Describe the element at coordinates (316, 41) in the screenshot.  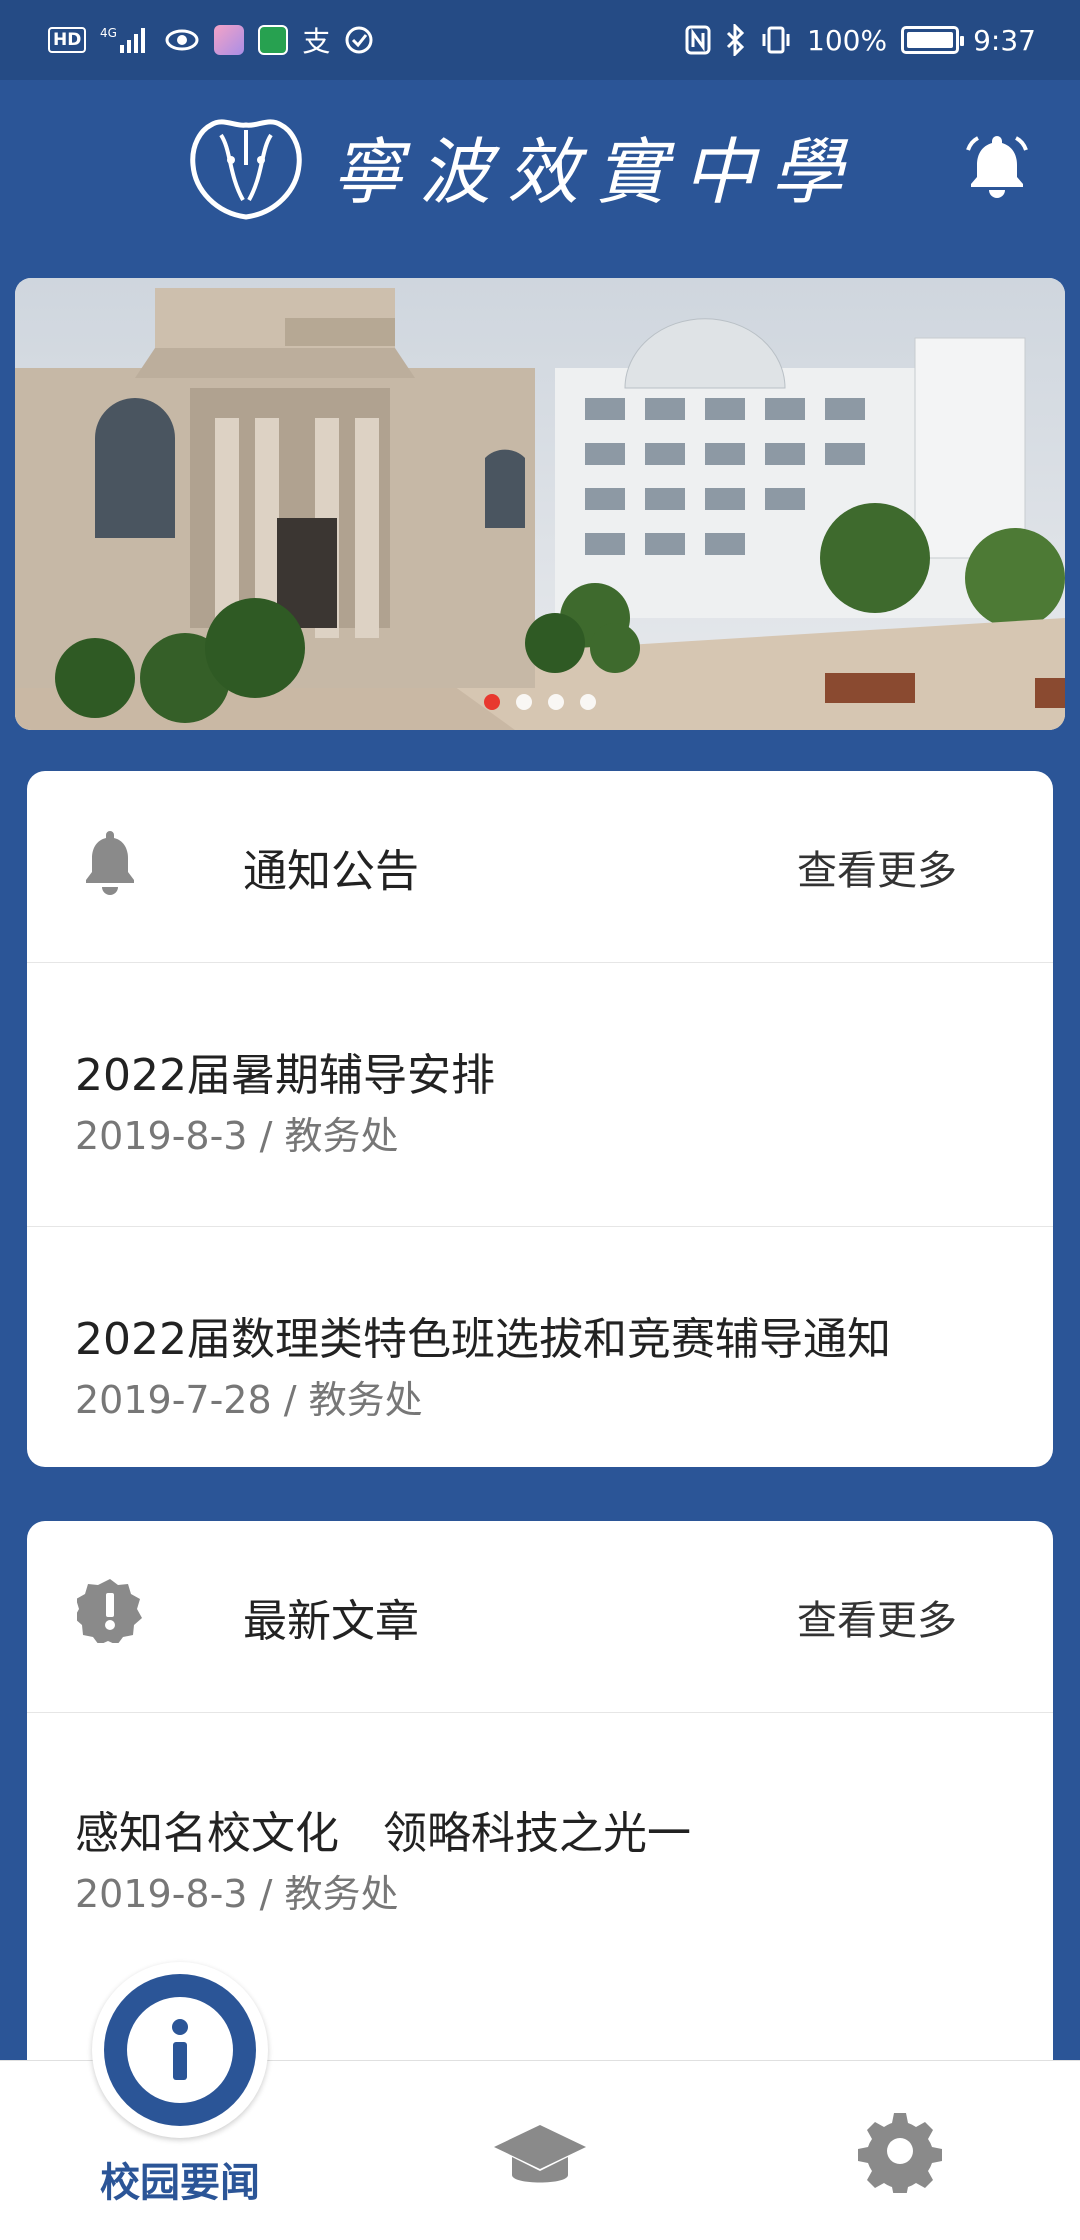
I see `alipay-icon: 支` at that location.